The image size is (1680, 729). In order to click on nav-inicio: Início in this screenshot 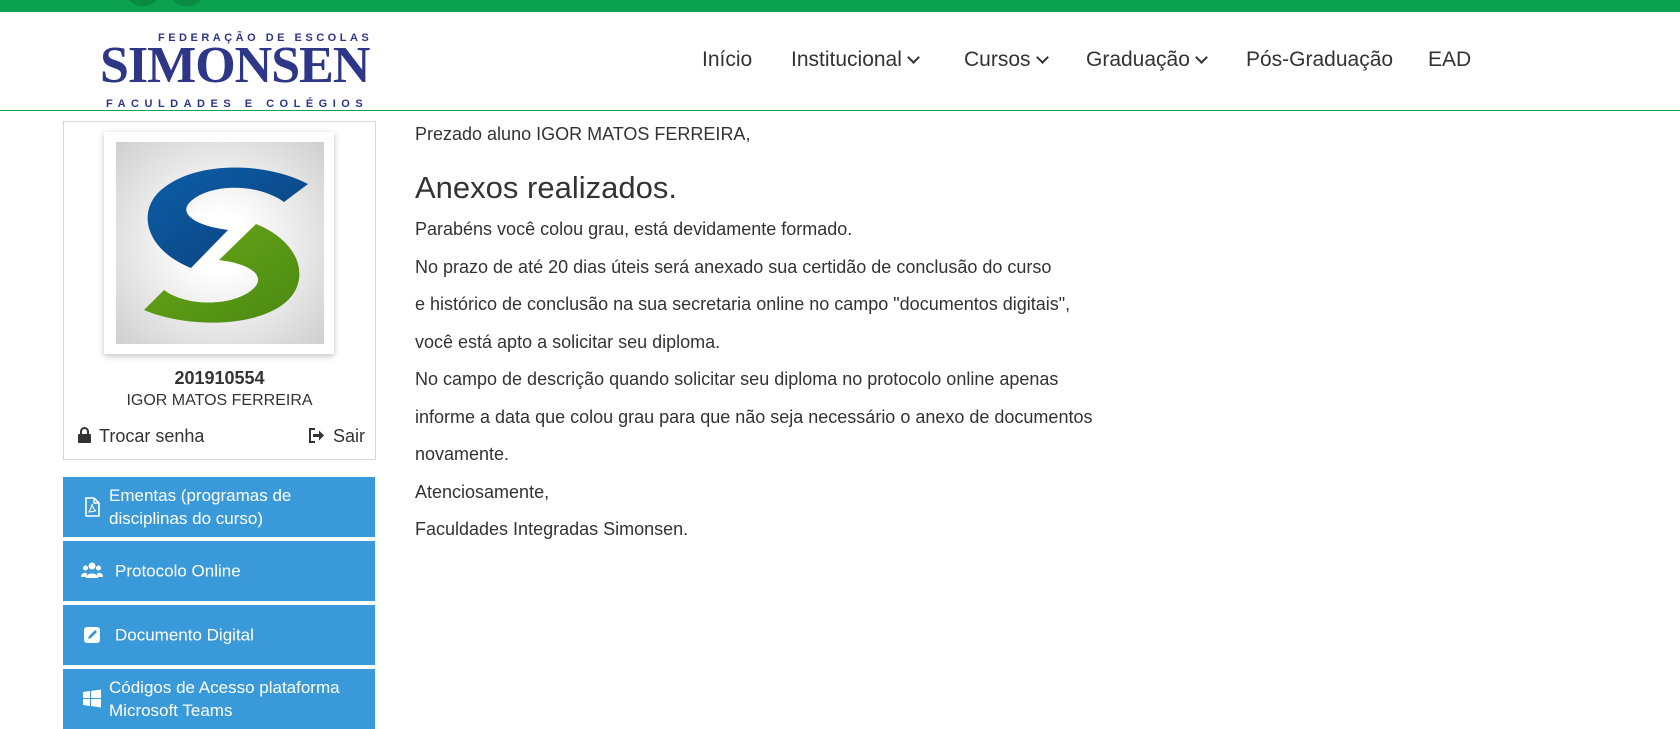, I will do `click(727, 60)`.